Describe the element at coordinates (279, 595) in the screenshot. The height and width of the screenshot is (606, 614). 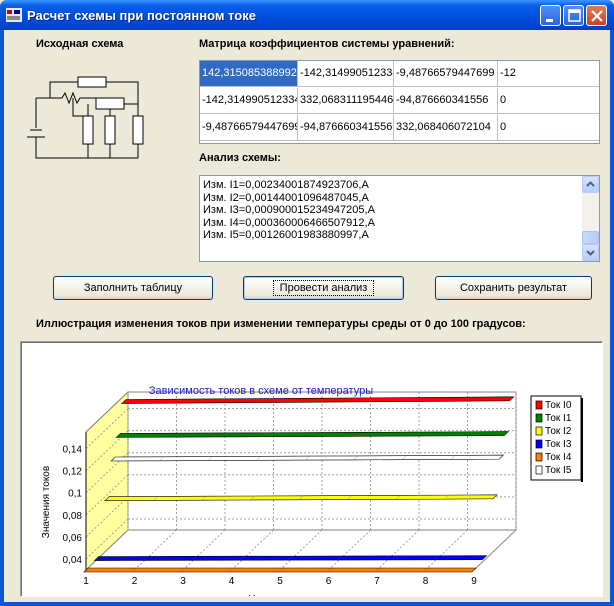
I see `chart-x-axis-label: Номер опыта` at that location.